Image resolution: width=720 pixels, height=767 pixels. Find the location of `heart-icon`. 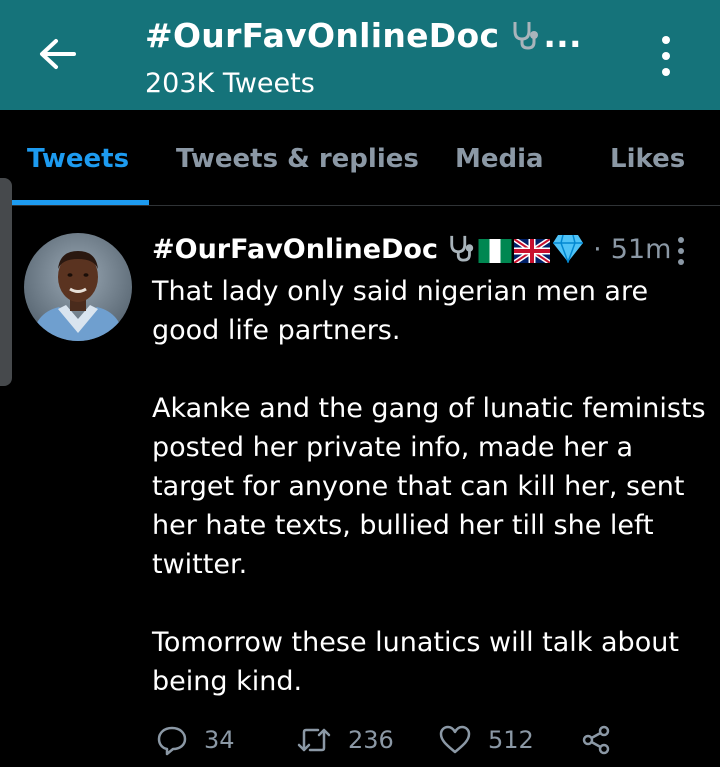

heart-icon is located at coordinates (455, 739).